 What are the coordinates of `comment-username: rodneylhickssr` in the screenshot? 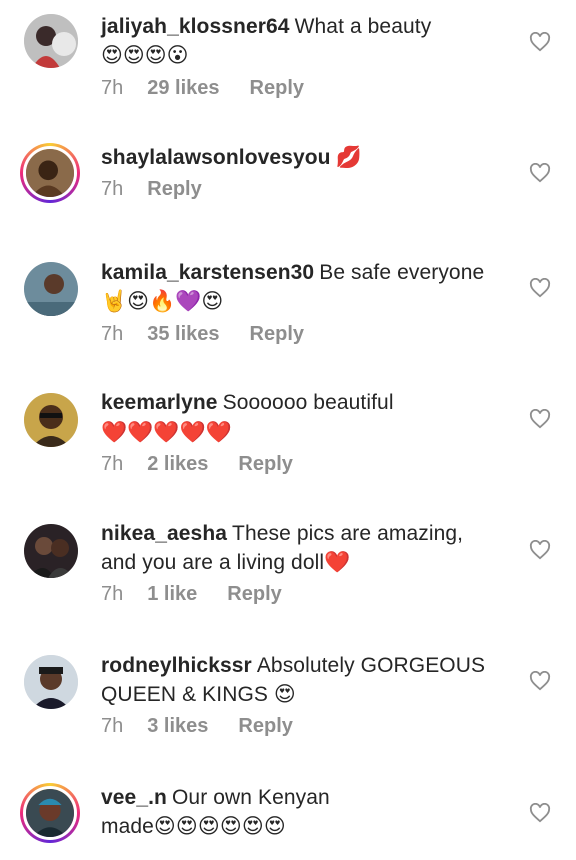 It's located at (176, 665).